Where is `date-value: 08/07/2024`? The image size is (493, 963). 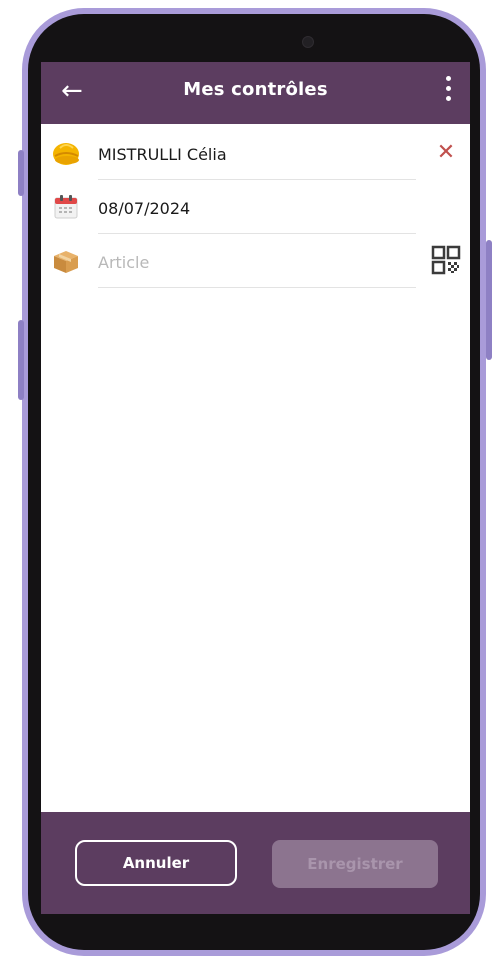 date-value: 08/07/2024 is located at coordinates (144, 208).